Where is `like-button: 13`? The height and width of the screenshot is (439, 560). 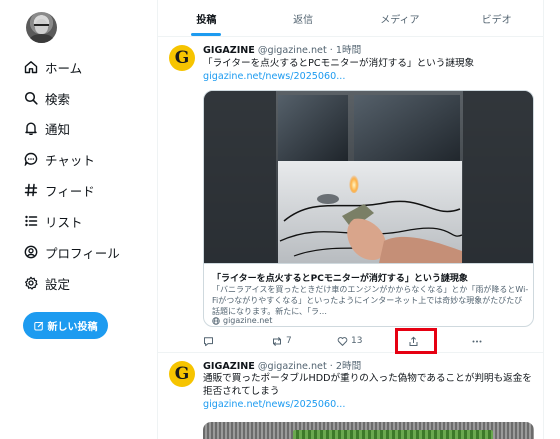 like-button: 13 is located at coordinates (349, 341).